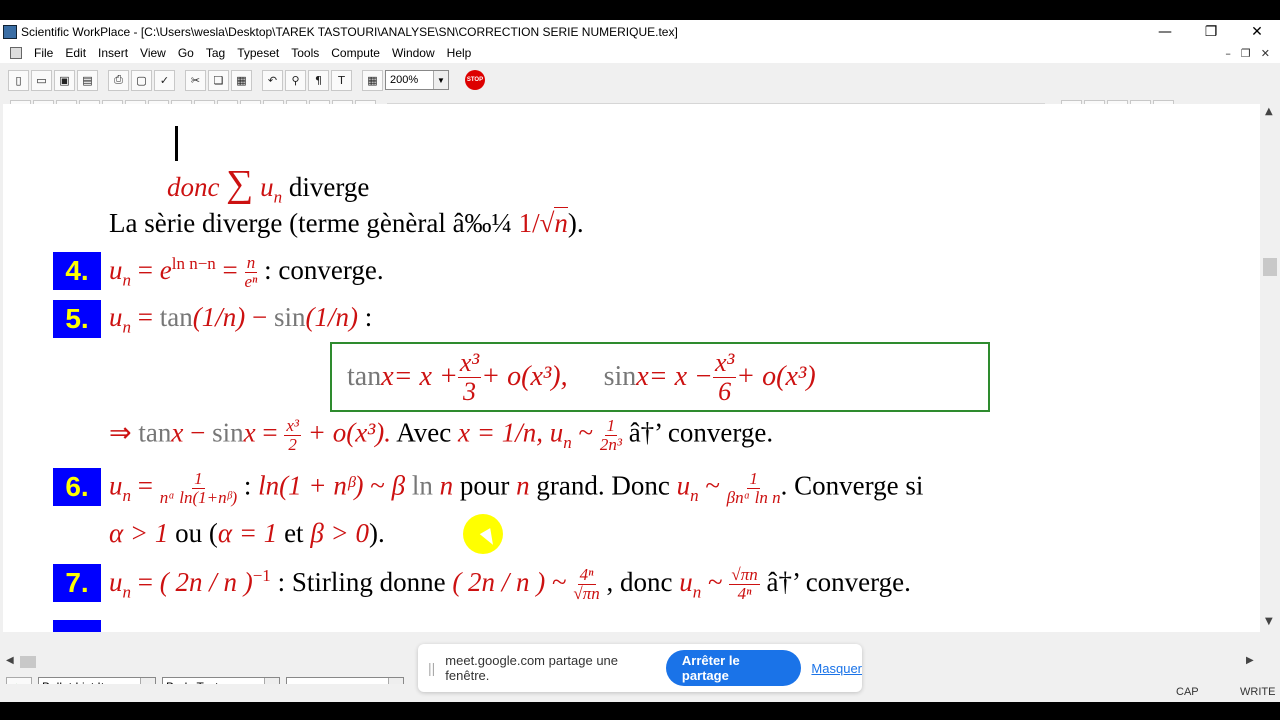 The height and width of the screenshot is (720, 1280). What do you see at coordinates (195, 80) in the screenshot?
I see `cut-icon: ✂` at bounding box center [195, 80].